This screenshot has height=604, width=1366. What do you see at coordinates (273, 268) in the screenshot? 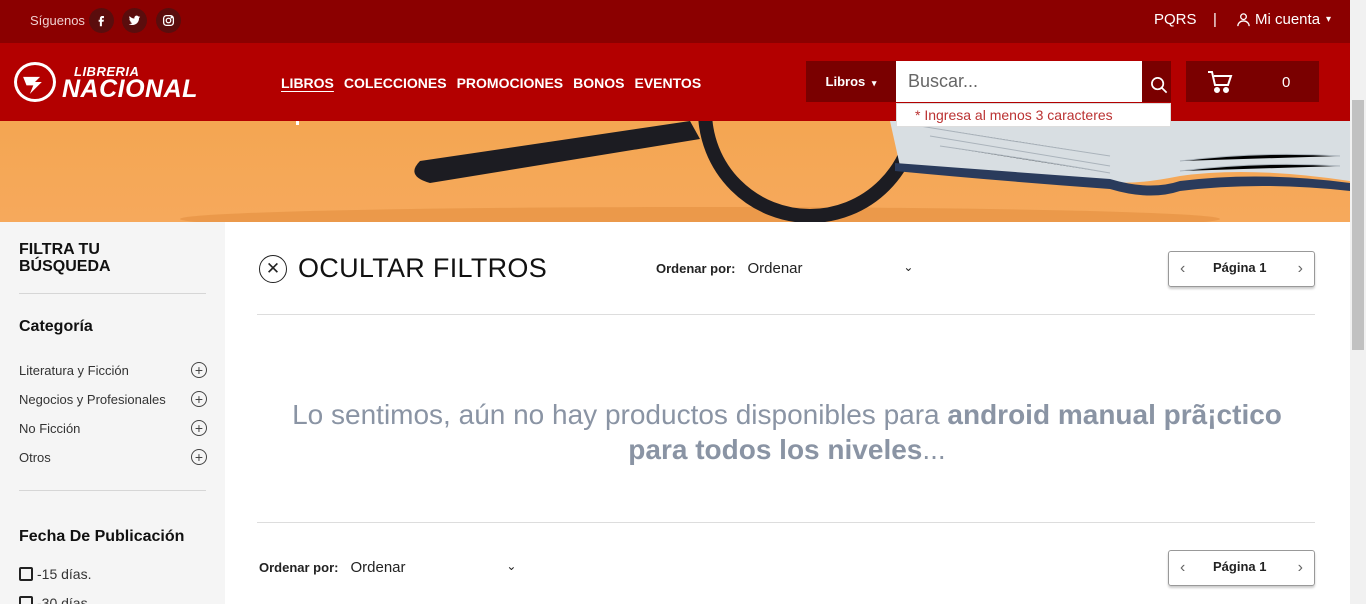
I see `close-circle-icon: ✕` at bounding box center [273, 268].